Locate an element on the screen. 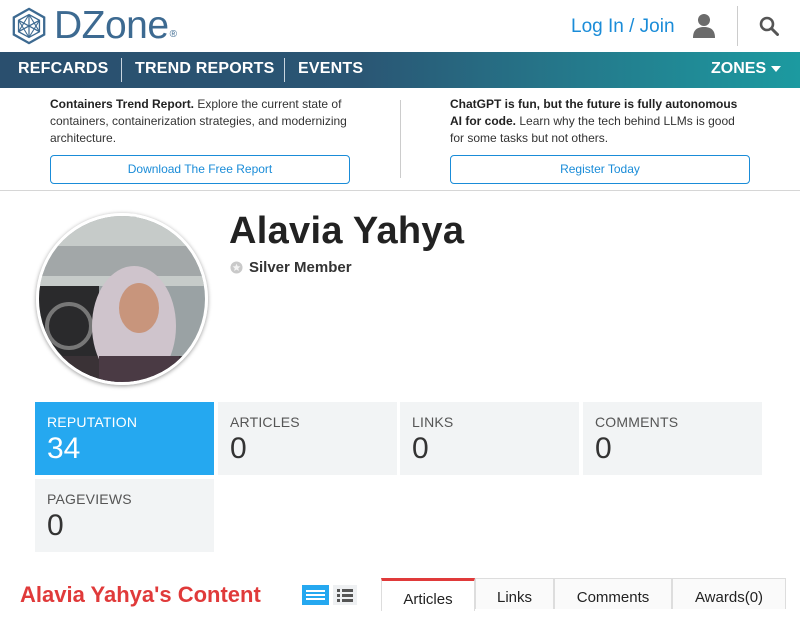  stat-label: COMMENTS is located at coordinates (637, 422).